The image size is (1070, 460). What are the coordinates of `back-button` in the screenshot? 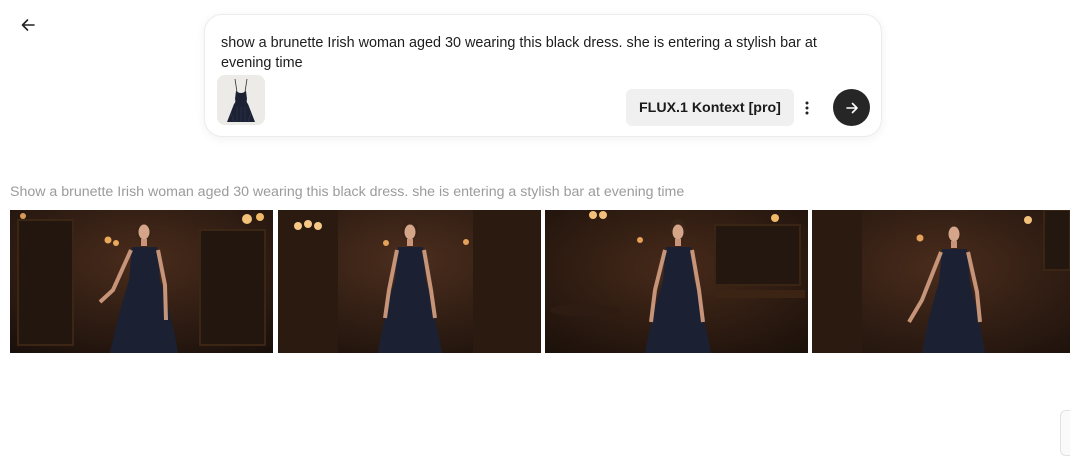 It's located at (28, 25).